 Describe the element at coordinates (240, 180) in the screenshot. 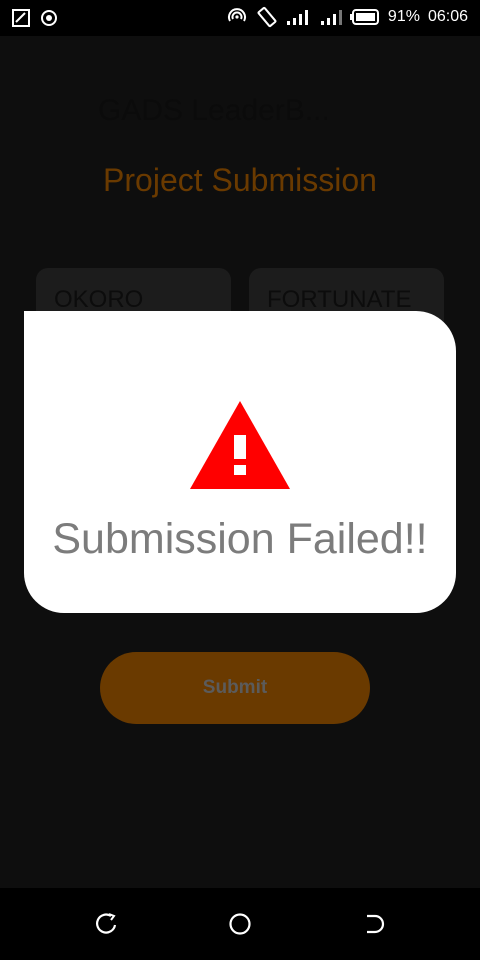

I see `screen-title: Project Submission` at that location.